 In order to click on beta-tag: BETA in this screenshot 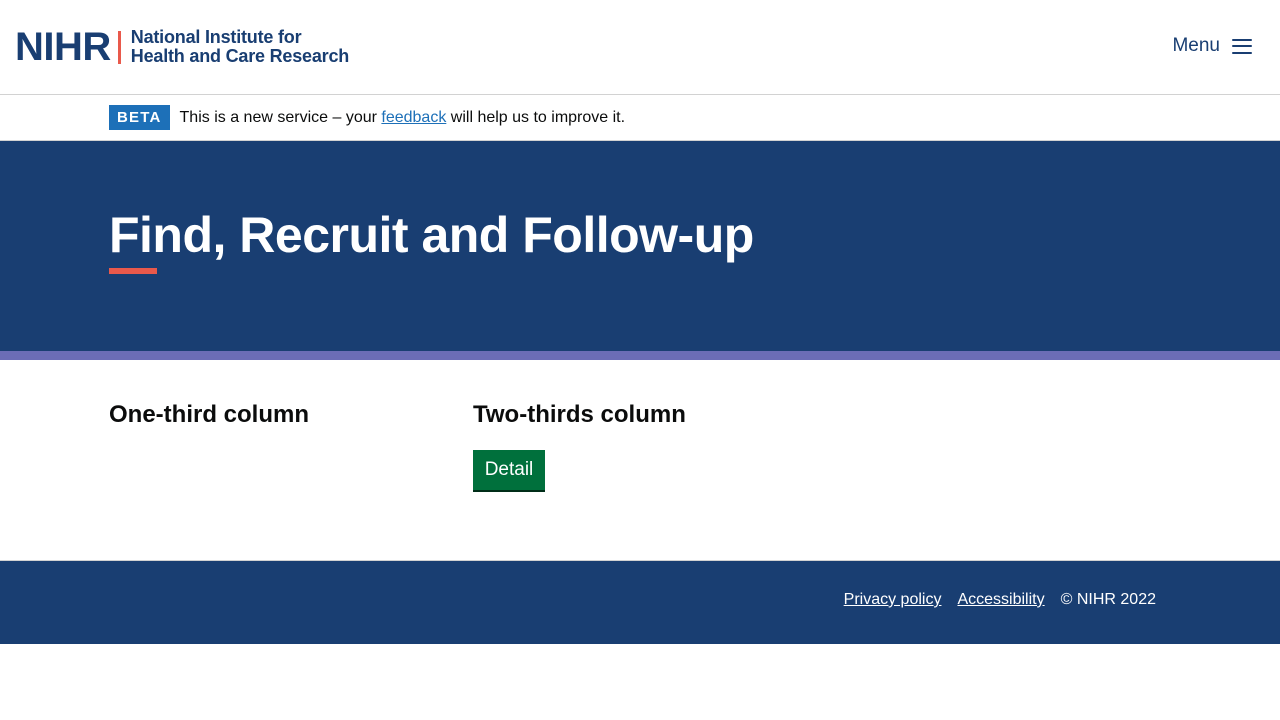, I will do `click(139, 117)`.